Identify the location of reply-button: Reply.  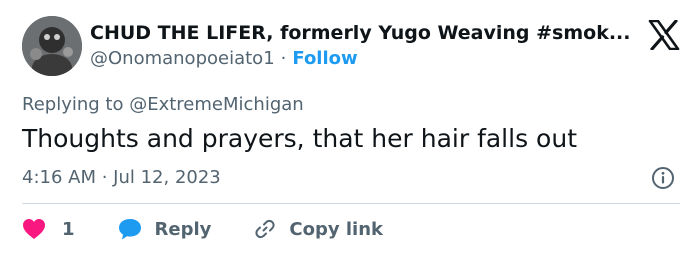
(158, 229).